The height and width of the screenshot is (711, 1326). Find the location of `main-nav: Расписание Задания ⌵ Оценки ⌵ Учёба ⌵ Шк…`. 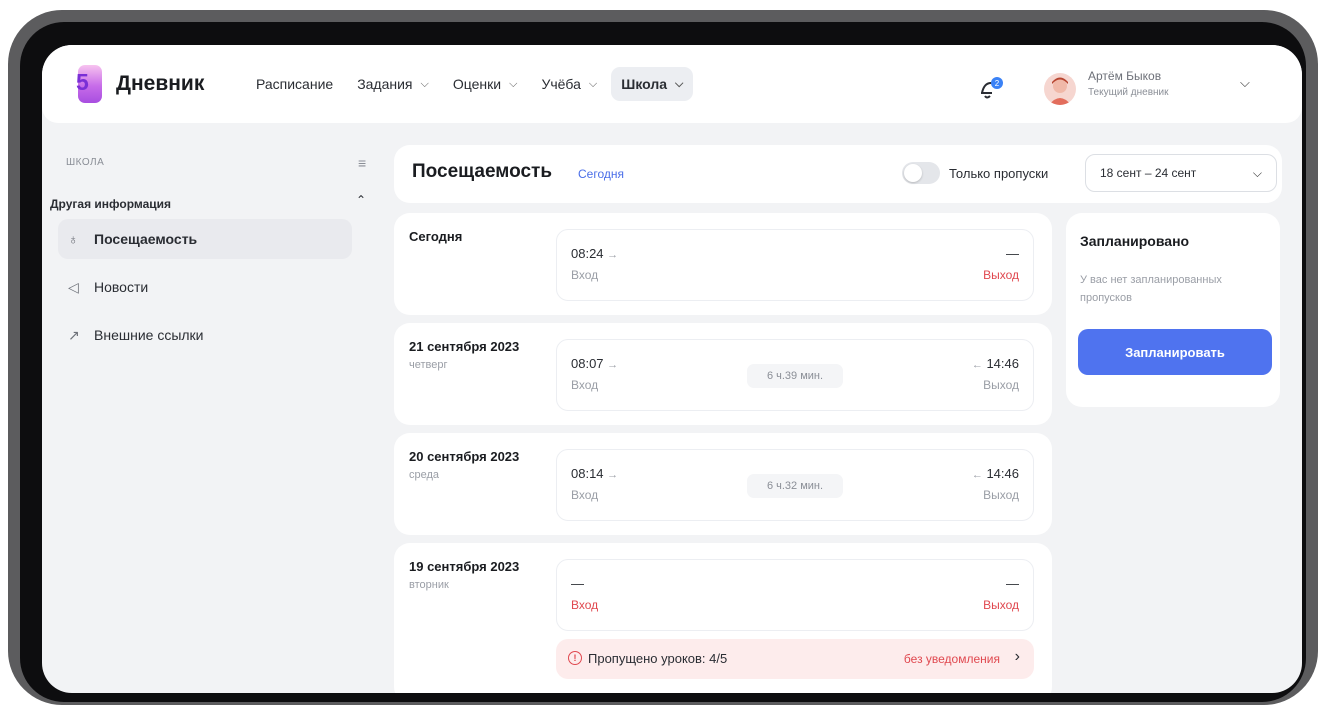

main-nav: Расписание Задания ⌵ Оценки ⌵ Учёба ⌵ Шк… is located at coordinates (471, 84).